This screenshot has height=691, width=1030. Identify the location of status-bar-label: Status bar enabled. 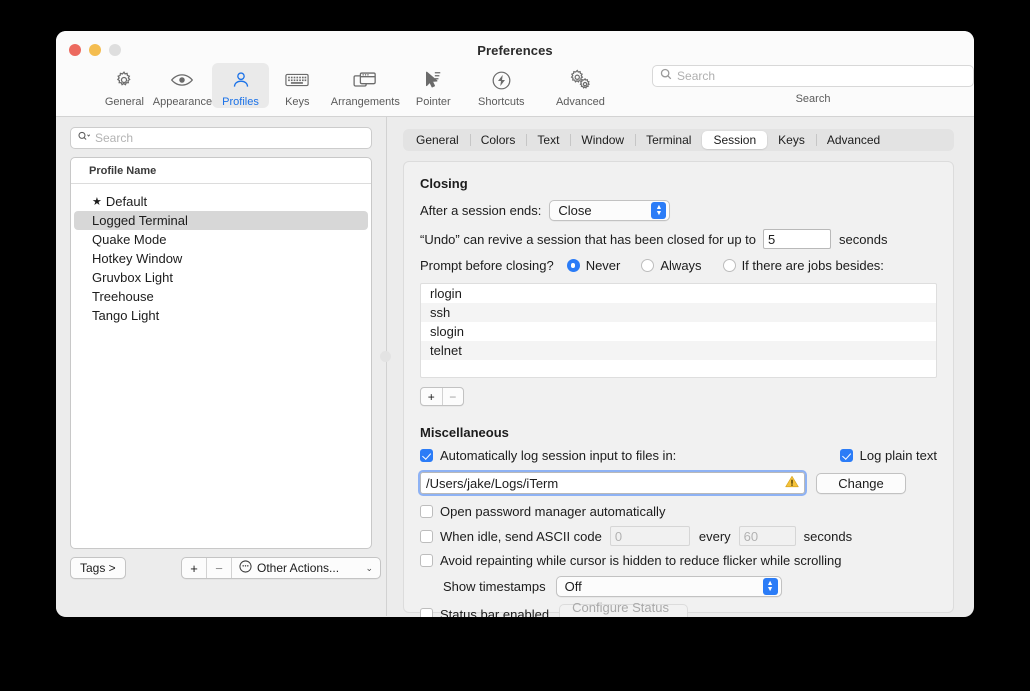
(495, 612).